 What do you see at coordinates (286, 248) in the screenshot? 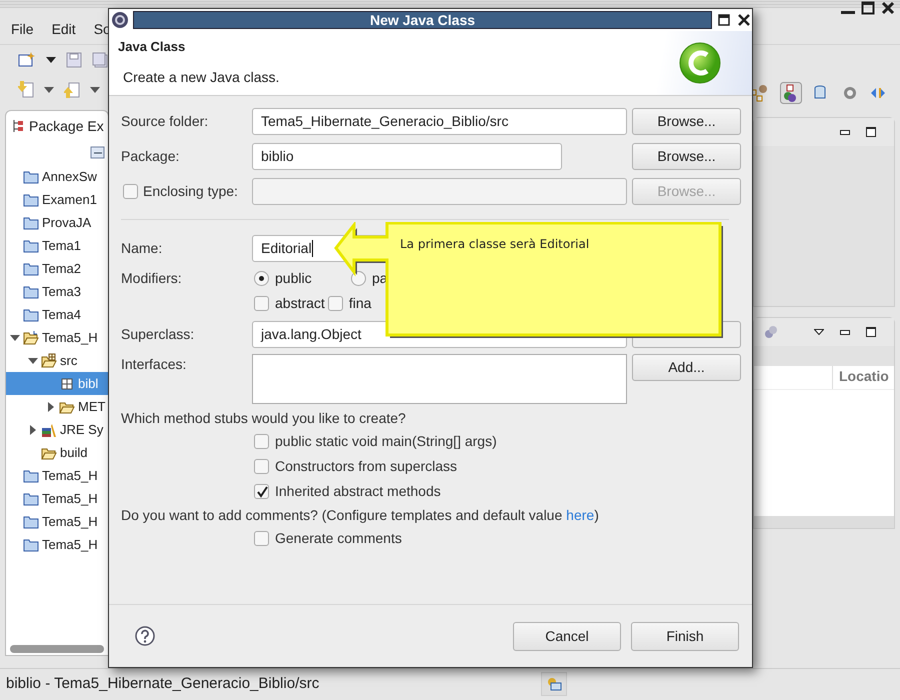
I see `field-value: Editorial` at bounding box center [286, 248].